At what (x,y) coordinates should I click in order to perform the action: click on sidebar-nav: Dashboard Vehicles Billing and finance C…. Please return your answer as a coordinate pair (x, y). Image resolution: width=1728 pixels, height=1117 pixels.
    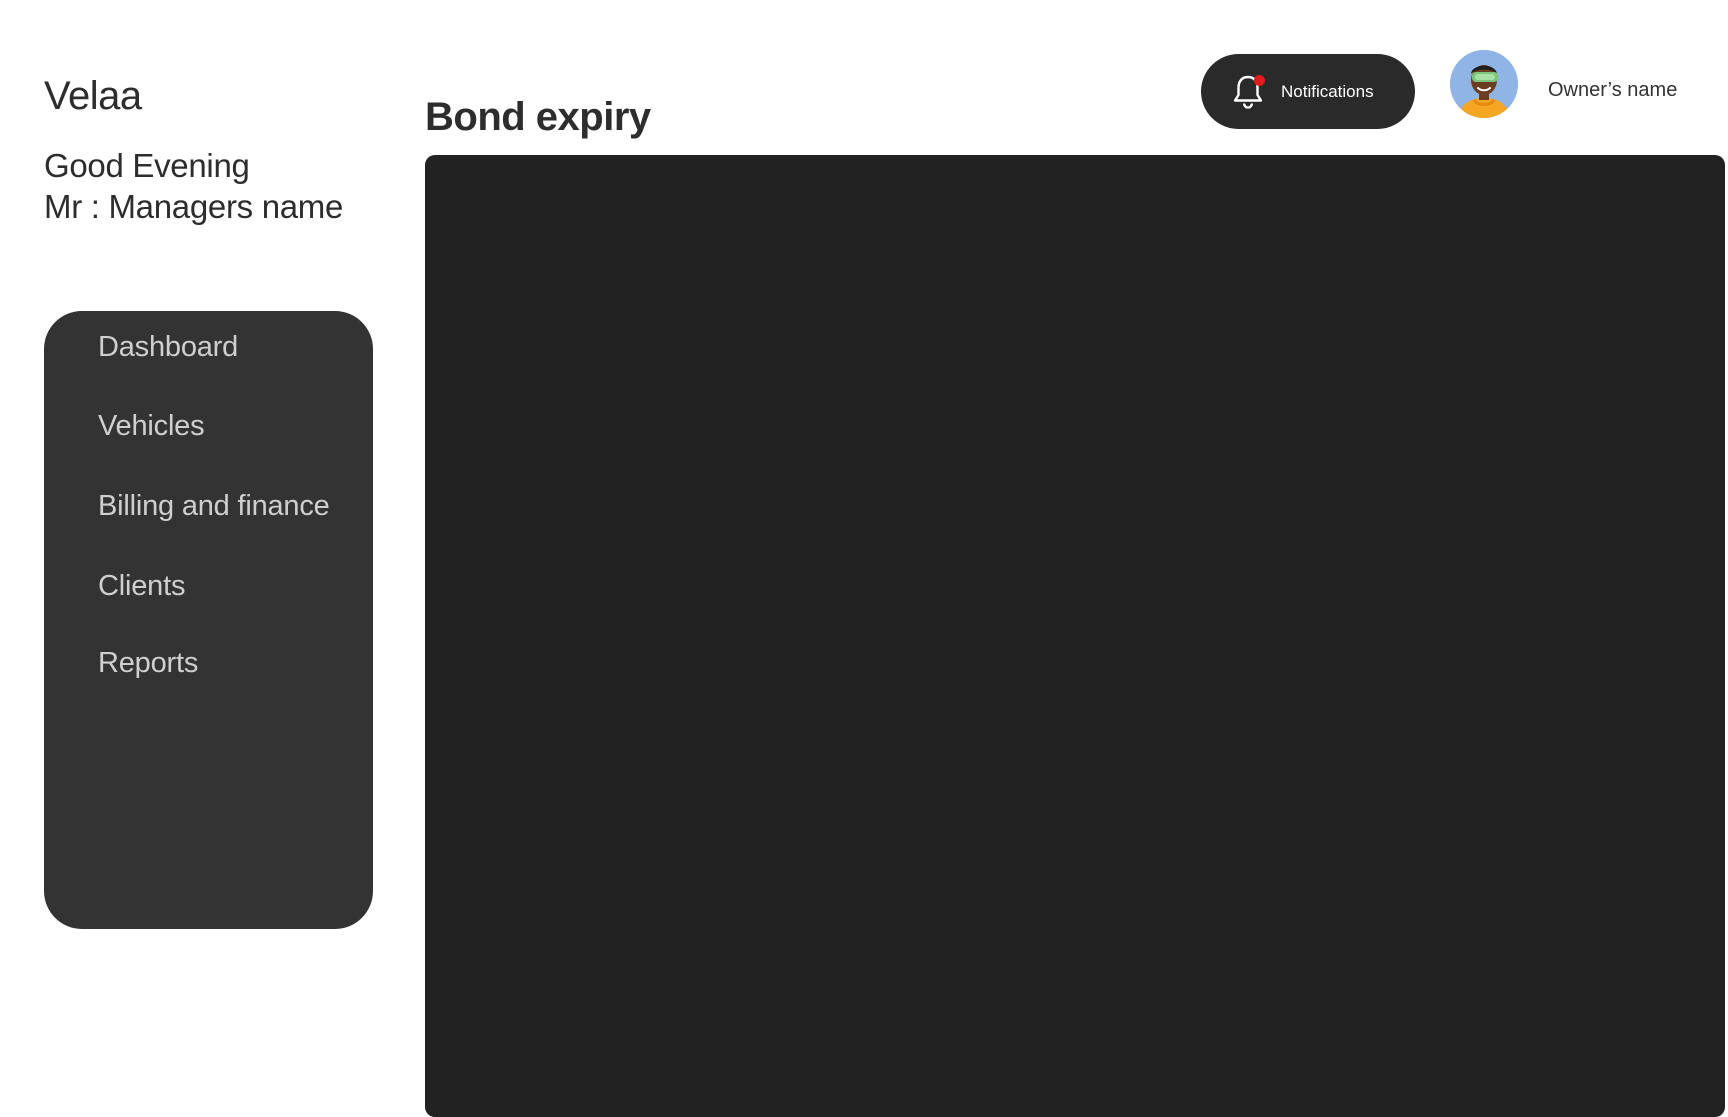
    Looking at the image, I should click on (208, 620).